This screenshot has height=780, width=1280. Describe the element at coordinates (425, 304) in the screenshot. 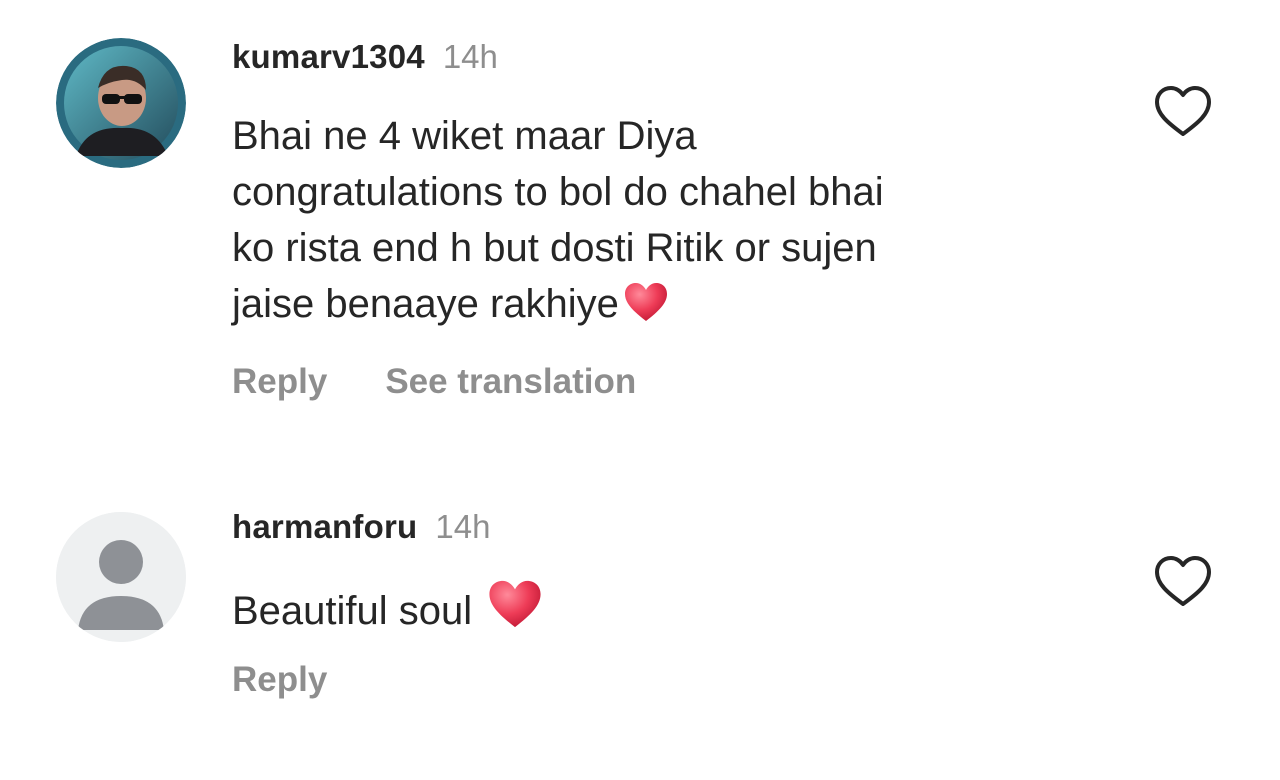

I see `comment-text-line: jaise benaaye rakhiye` at that location.